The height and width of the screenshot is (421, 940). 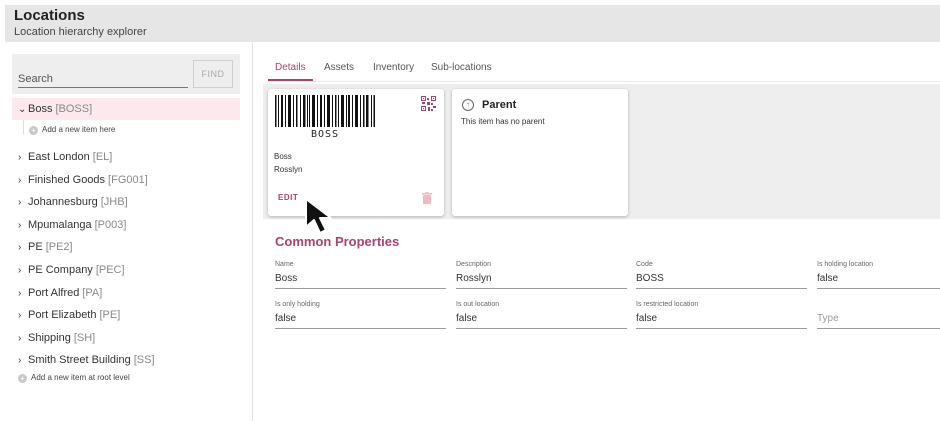 I want to click on tree-item: › Johannesburg [JHB], so click(x=126, y=202).